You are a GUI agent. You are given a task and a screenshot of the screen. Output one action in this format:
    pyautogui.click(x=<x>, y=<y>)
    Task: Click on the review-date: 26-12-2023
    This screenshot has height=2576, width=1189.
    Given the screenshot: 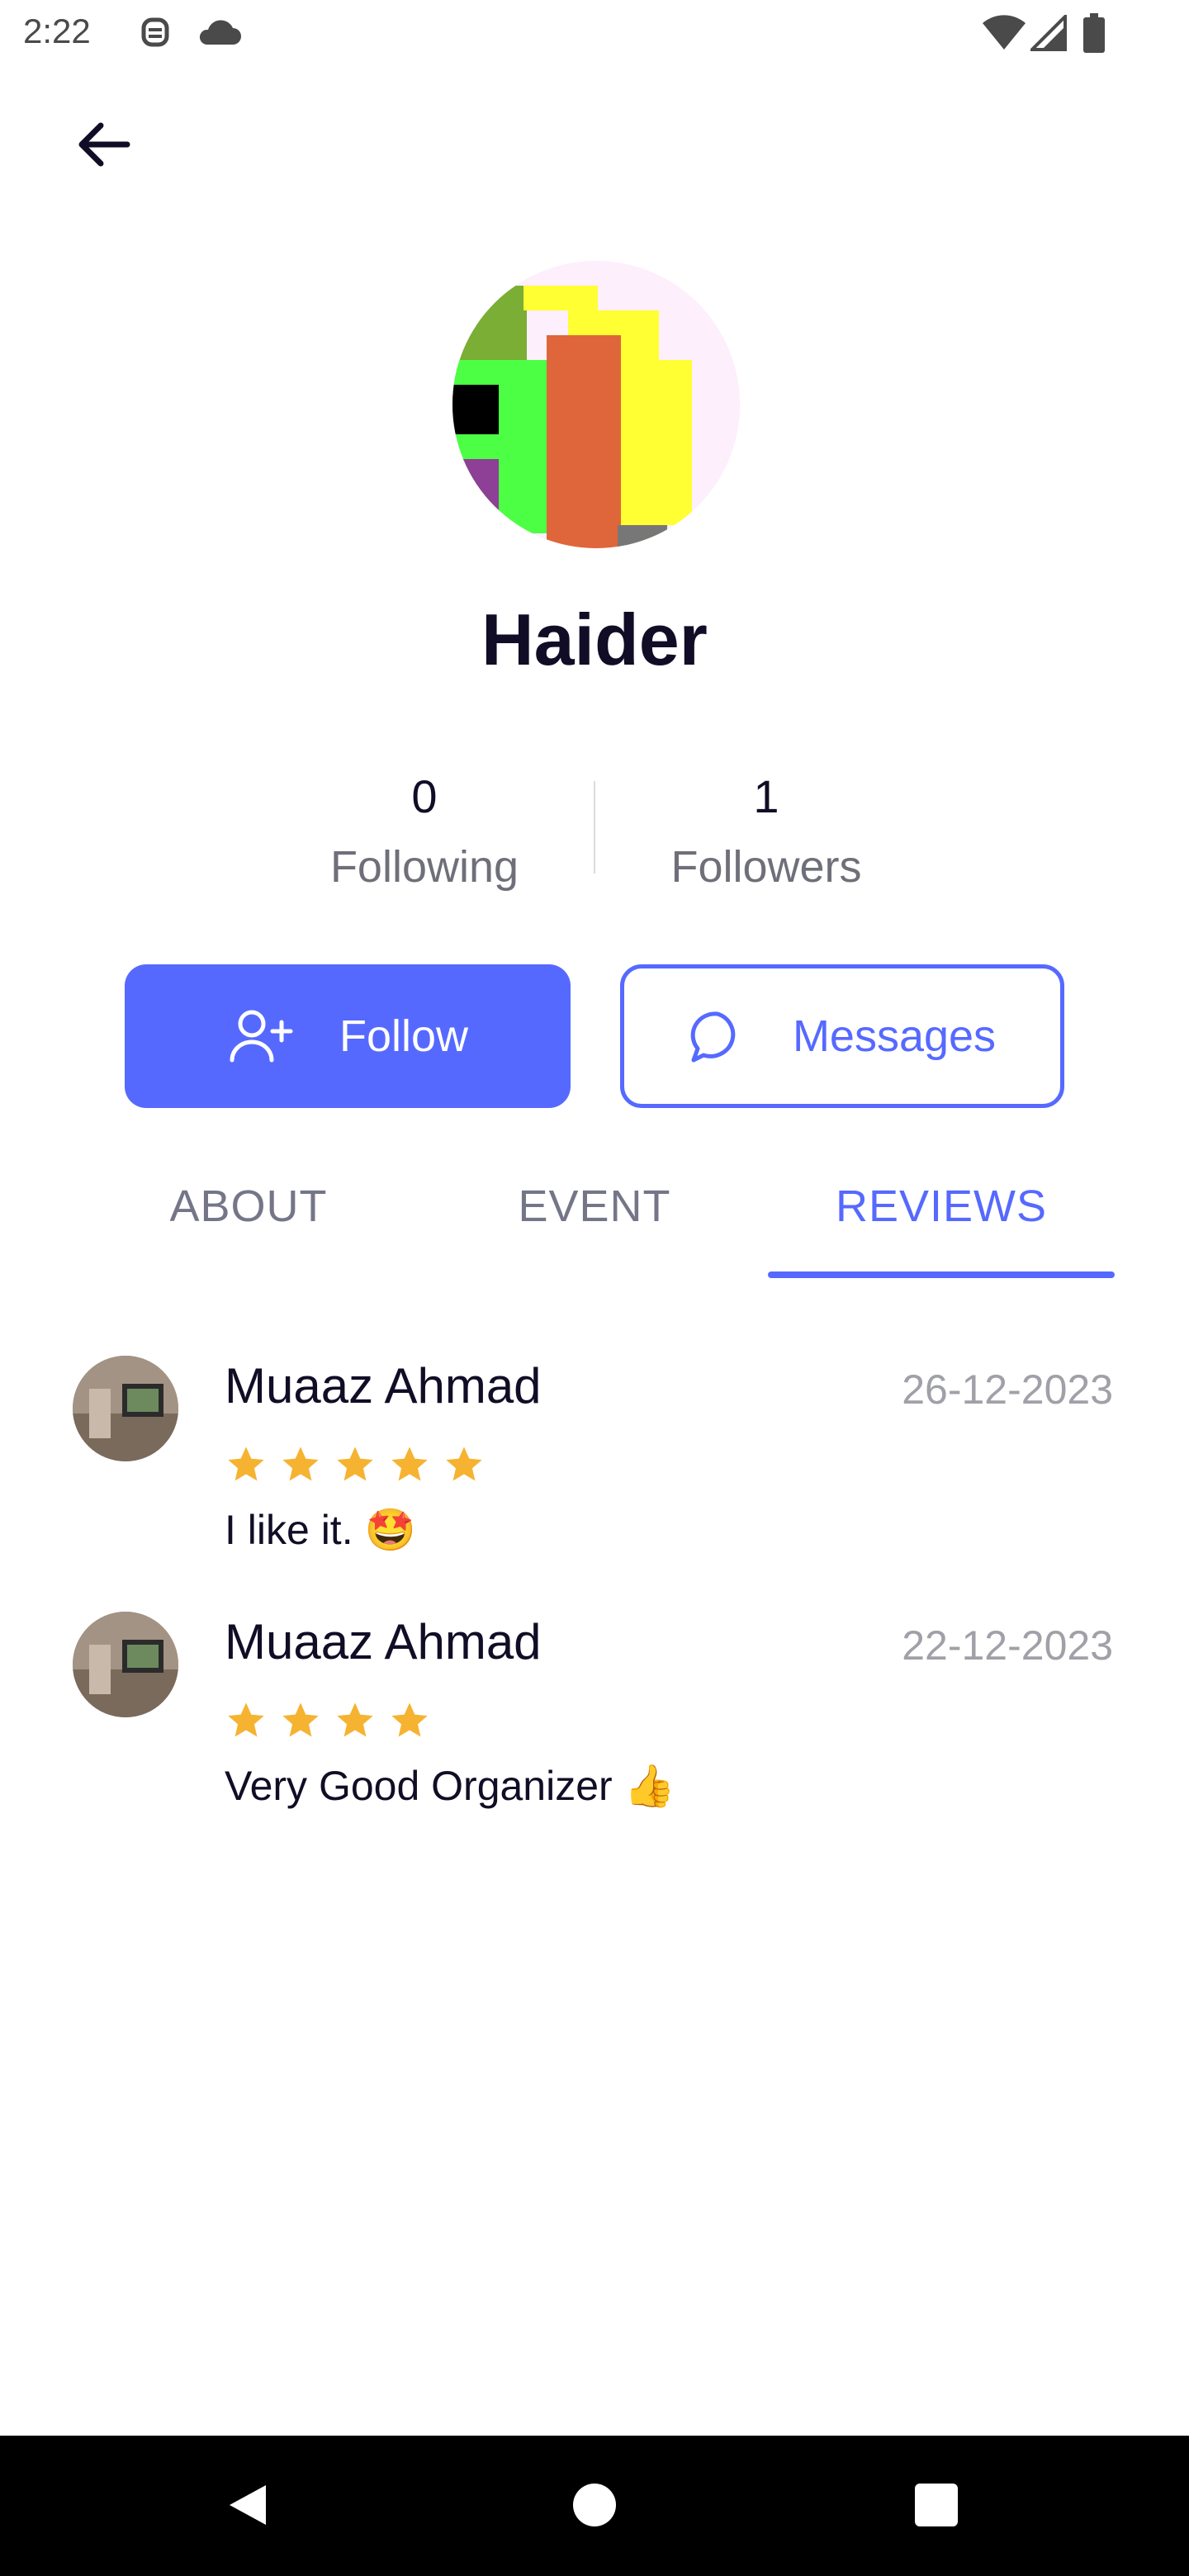 What is the action you would take?
    pyautogui.click(x=1007, y=1389)
    